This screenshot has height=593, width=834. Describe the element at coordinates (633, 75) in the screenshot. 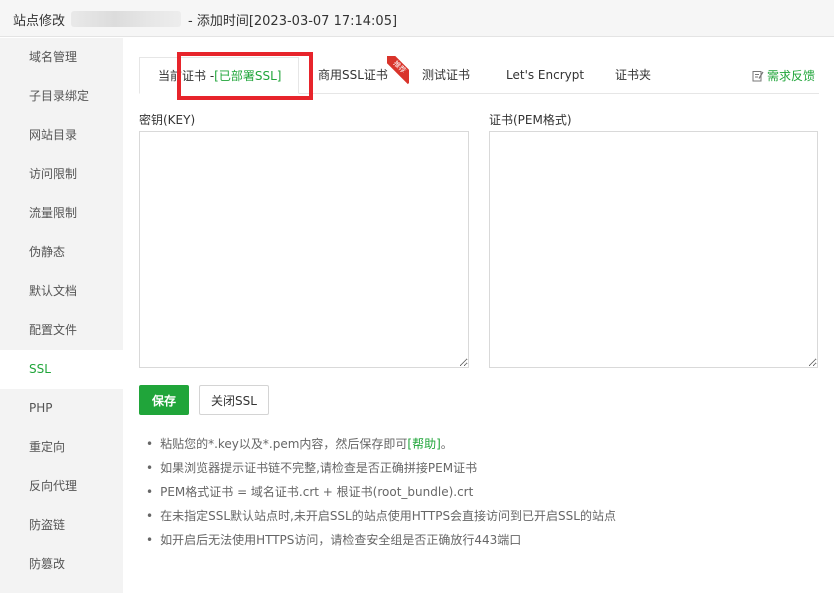

I see `tab-cert-folder: 证书夹` at that location.